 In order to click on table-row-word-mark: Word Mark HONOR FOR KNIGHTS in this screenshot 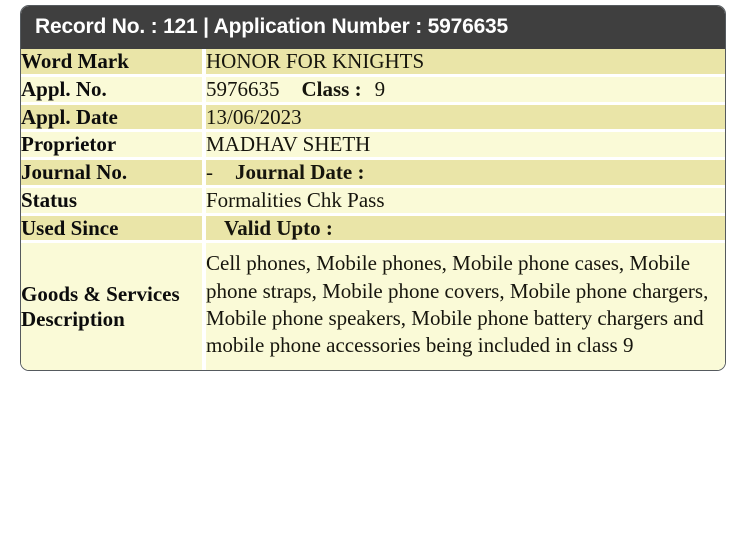, I will do `click(373, 63)`.